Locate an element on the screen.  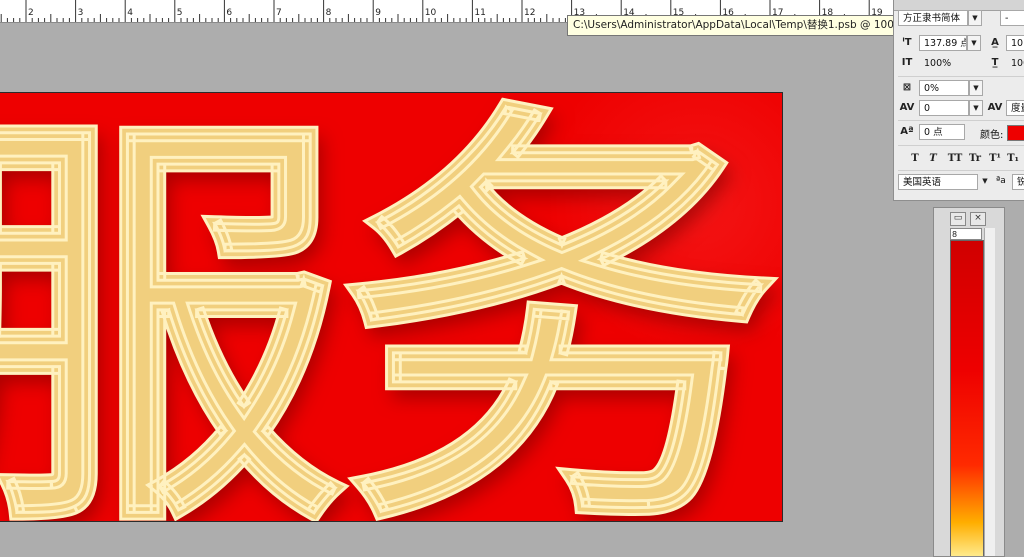
font-style-field: - is located at coordinates (1012, 18).